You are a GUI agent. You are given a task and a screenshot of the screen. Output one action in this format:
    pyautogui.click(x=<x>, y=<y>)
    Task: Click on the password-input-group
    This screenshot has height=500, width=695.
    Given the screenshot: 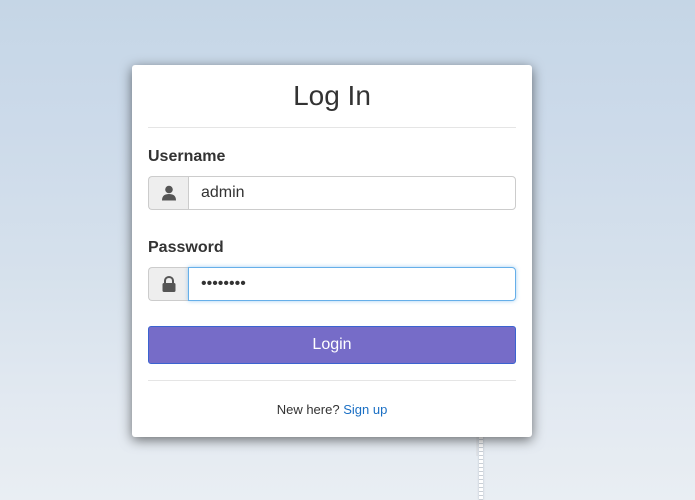 What is the action you would take?
    pyautogui.click(x=332, y=284)
    